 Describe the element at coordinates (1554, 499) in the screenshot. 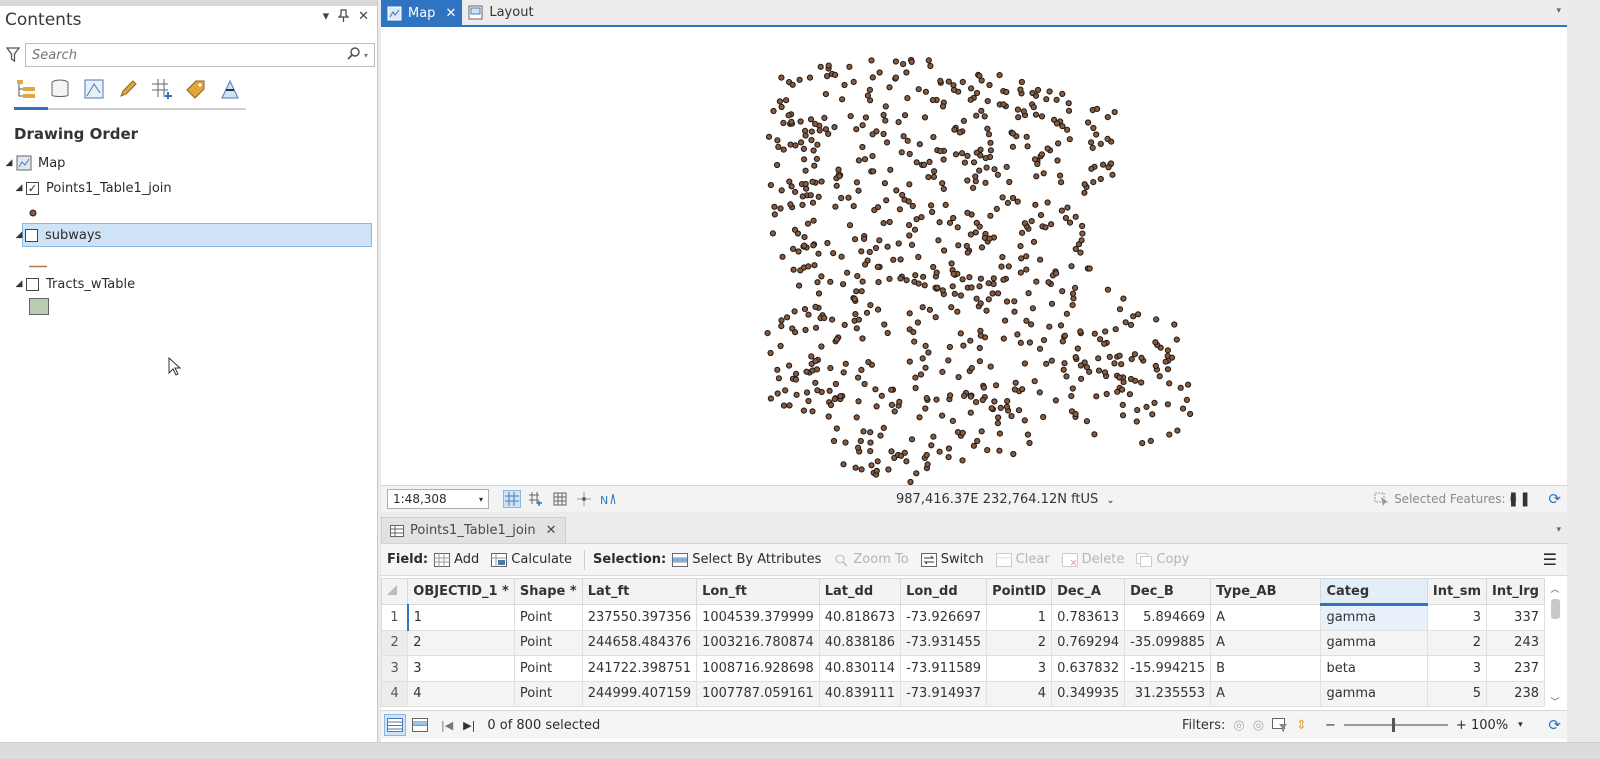

I see `refresh-icon: ⟳` at that location.